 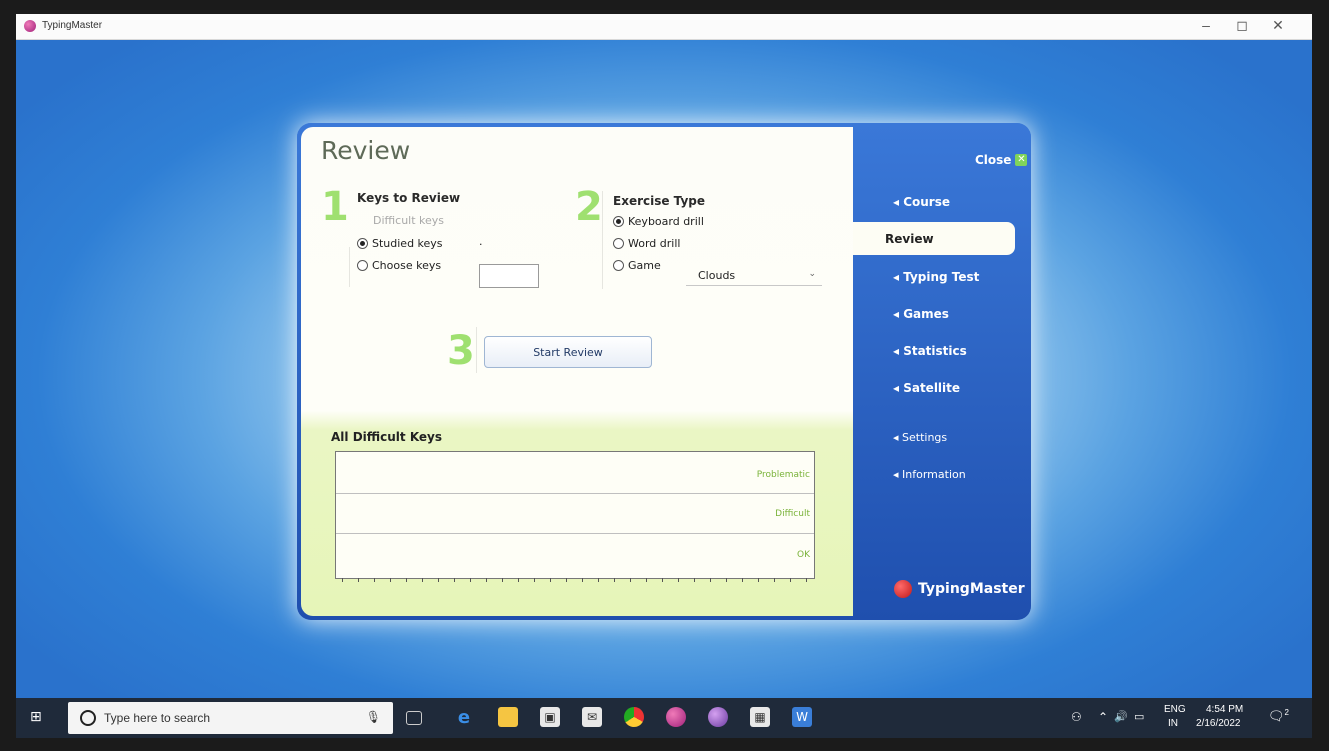 I want to click on sidebar-item-satellite: ◂ Satellite, so click(x=926, y=388).